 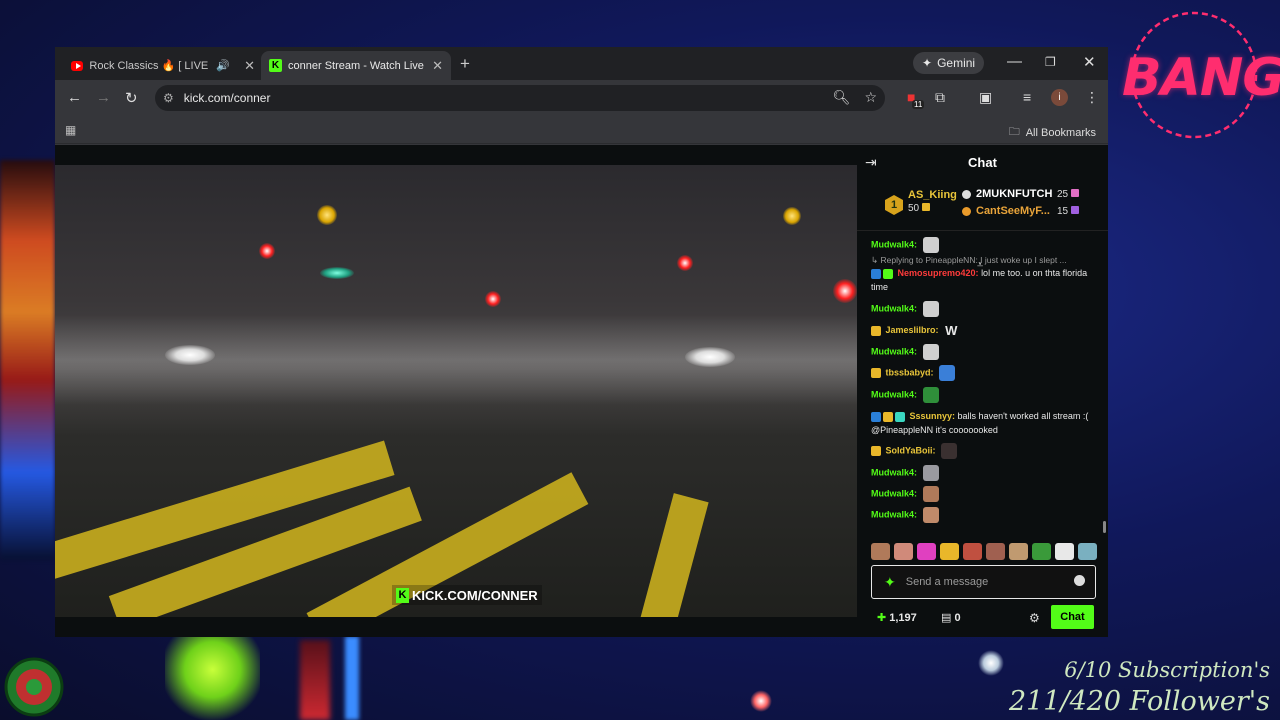 I want to click on extension-badge: 11, so click(x=918, y=104).